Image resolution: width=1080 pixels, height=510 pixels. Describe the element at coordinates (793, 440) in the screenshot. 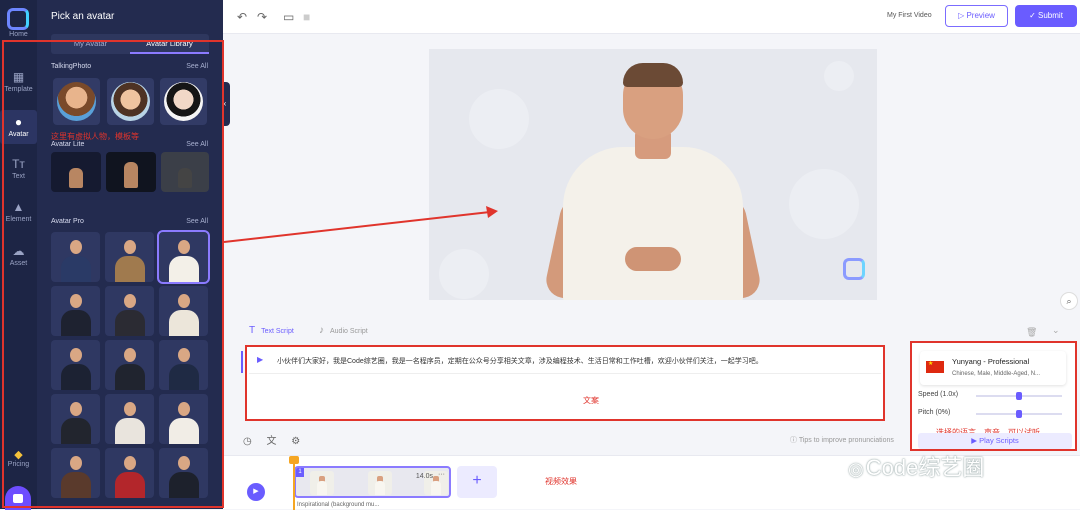

I see `info-icon: ⓘ` at that location.